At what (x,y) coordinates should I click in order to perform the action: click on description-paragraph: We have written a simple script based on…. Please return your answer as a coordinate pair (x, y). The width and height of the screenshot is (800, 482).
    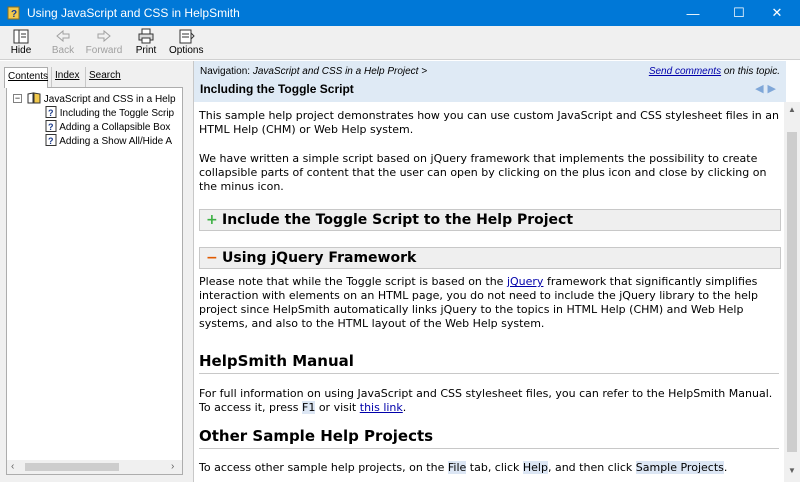
    Looking at the image, I should click on (483, 172).